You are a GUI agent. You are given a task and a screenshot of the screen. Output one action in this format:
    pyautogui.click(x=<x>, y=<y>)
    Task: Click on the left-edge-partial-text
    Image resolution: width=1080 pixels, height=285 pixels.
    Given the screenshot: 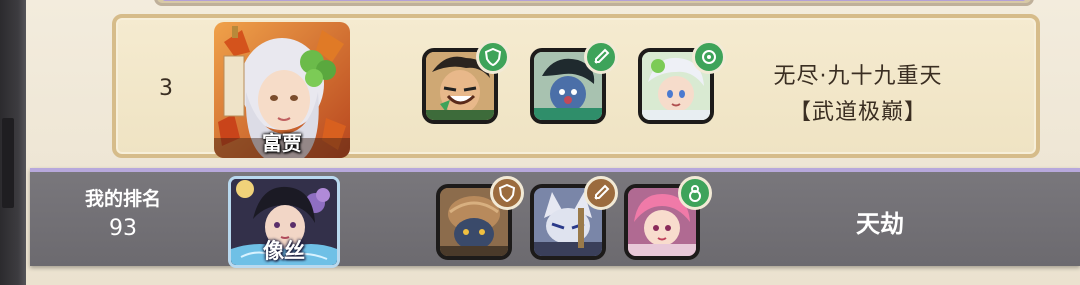 What is the action you would take?
    pyautogui.click(x=13, y=90)
    